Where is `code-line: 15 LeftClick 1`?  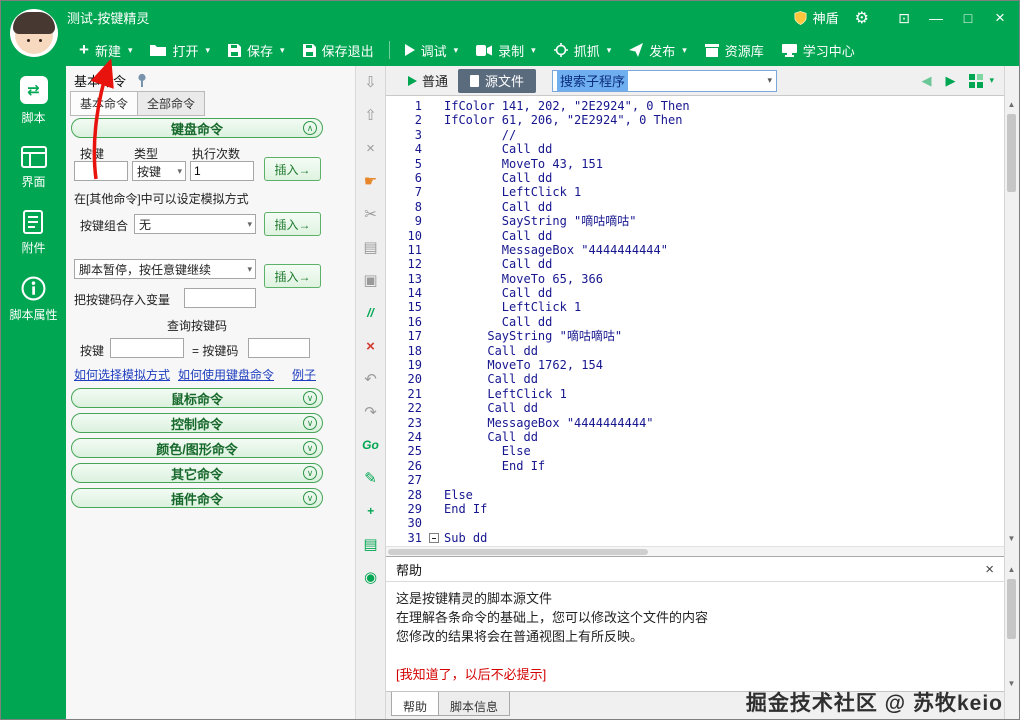 code-line: 15 LeftClick 1 is located at coordinates (695, 307).